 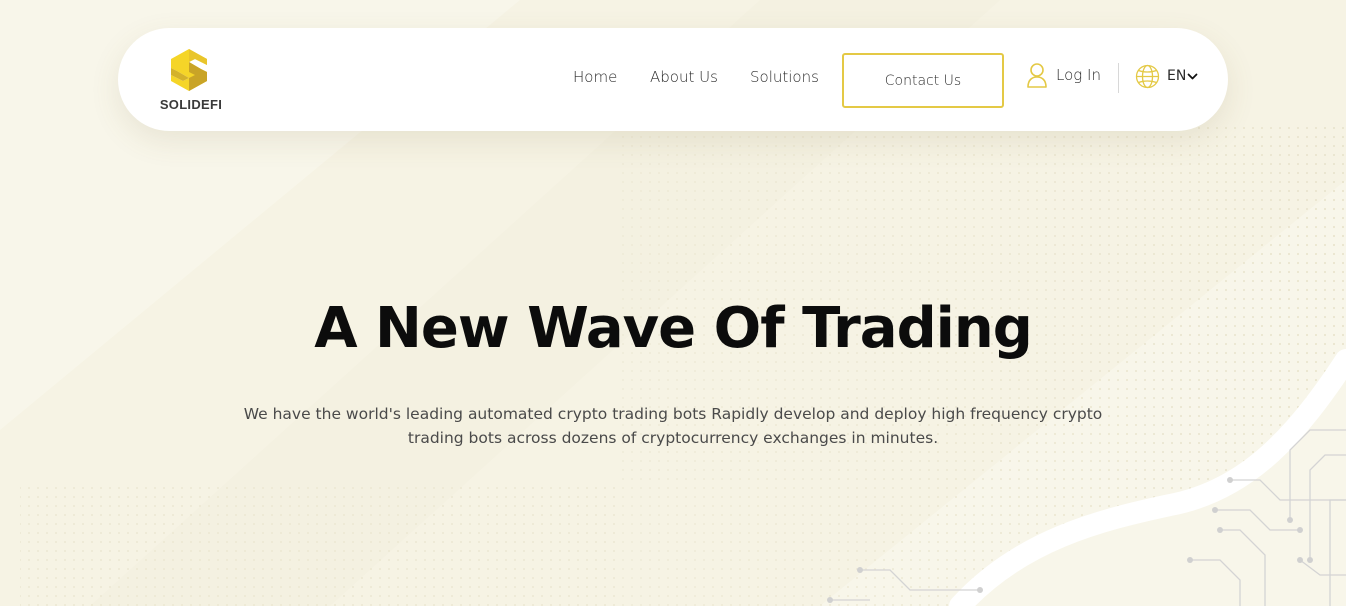 I want to click on nav-divider, so click(x=1118, y=78).